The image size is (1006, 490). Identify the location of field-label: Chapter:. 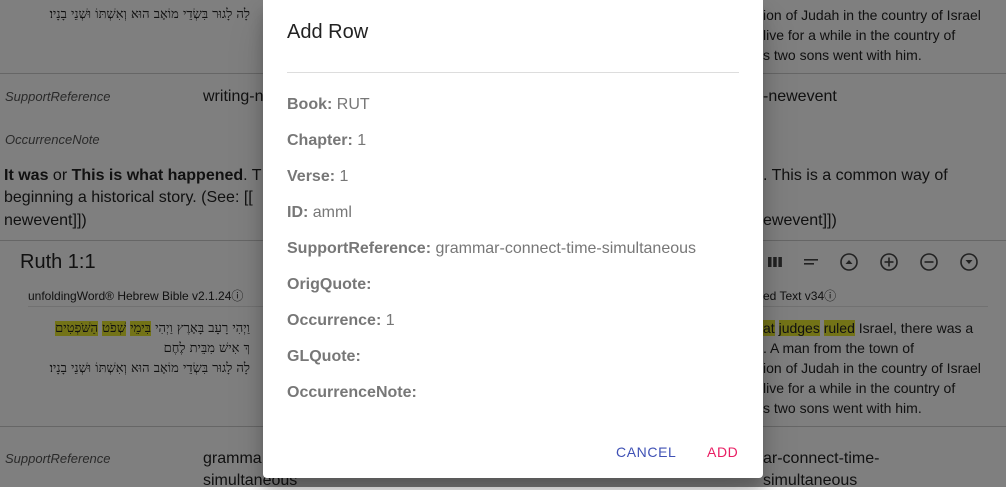
(320, 140).